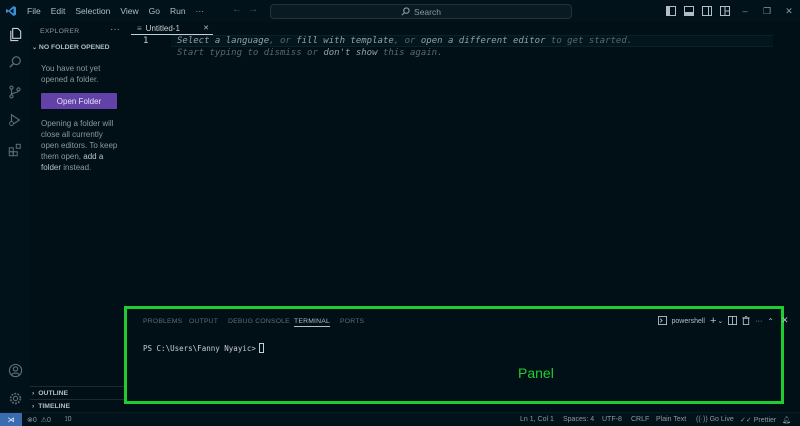  Describe the element at coordinates (770, 321) in the screenshot. I see `maximize-panel-chevron-up-icon: ⌃` at that location.